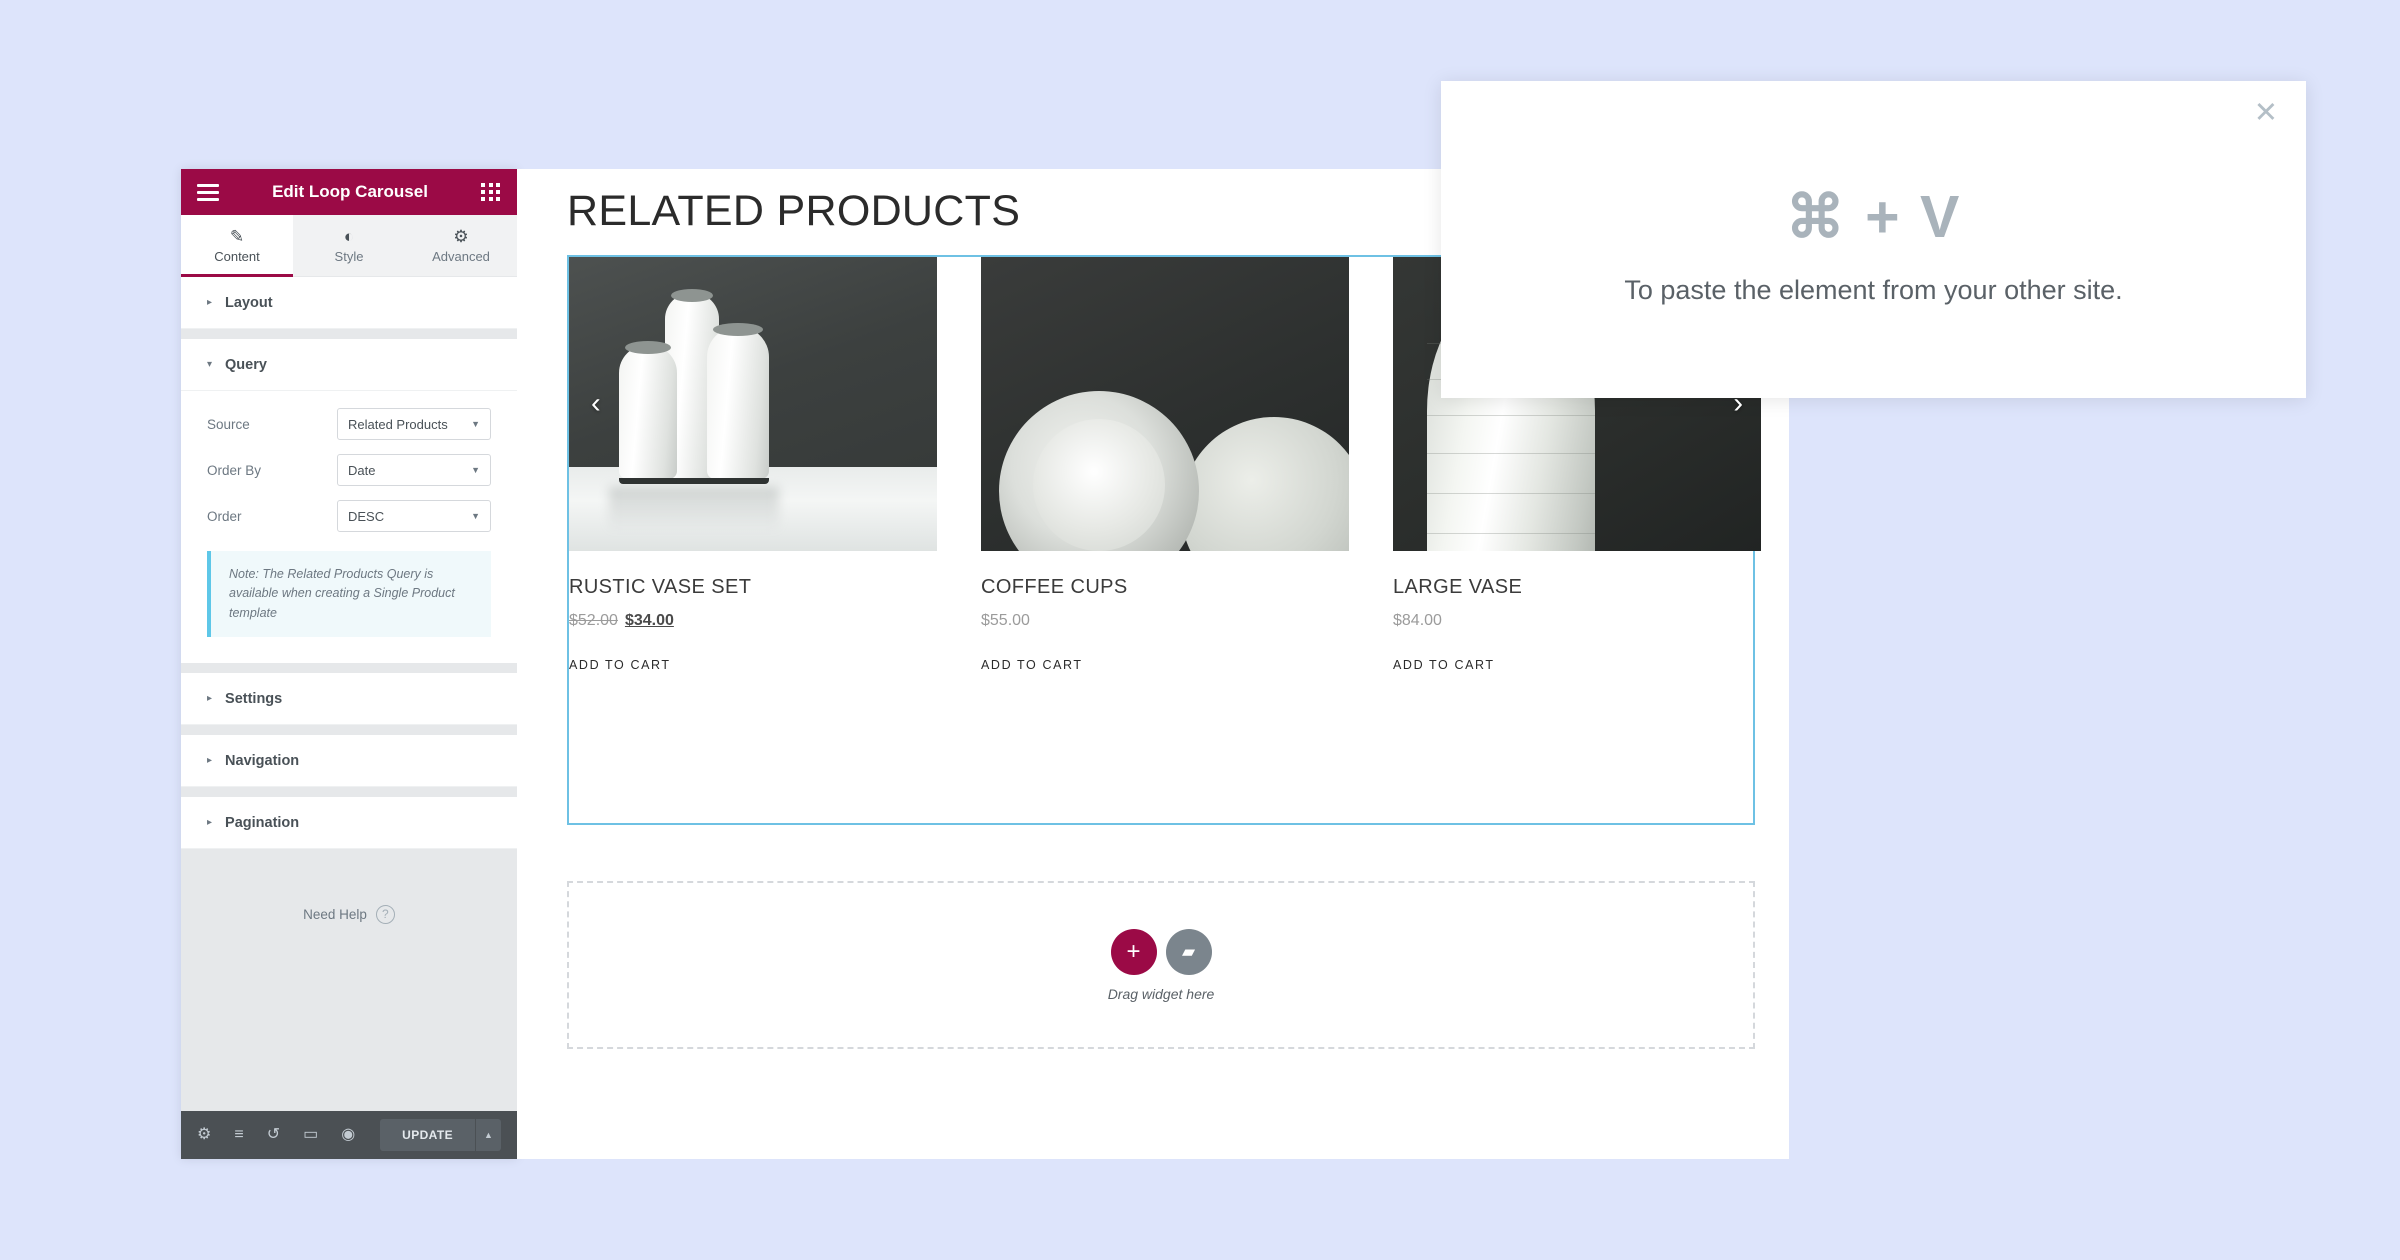 The image size is (2400, 1260). I want to click on update-button: UPDATE, so click(427, 1135).